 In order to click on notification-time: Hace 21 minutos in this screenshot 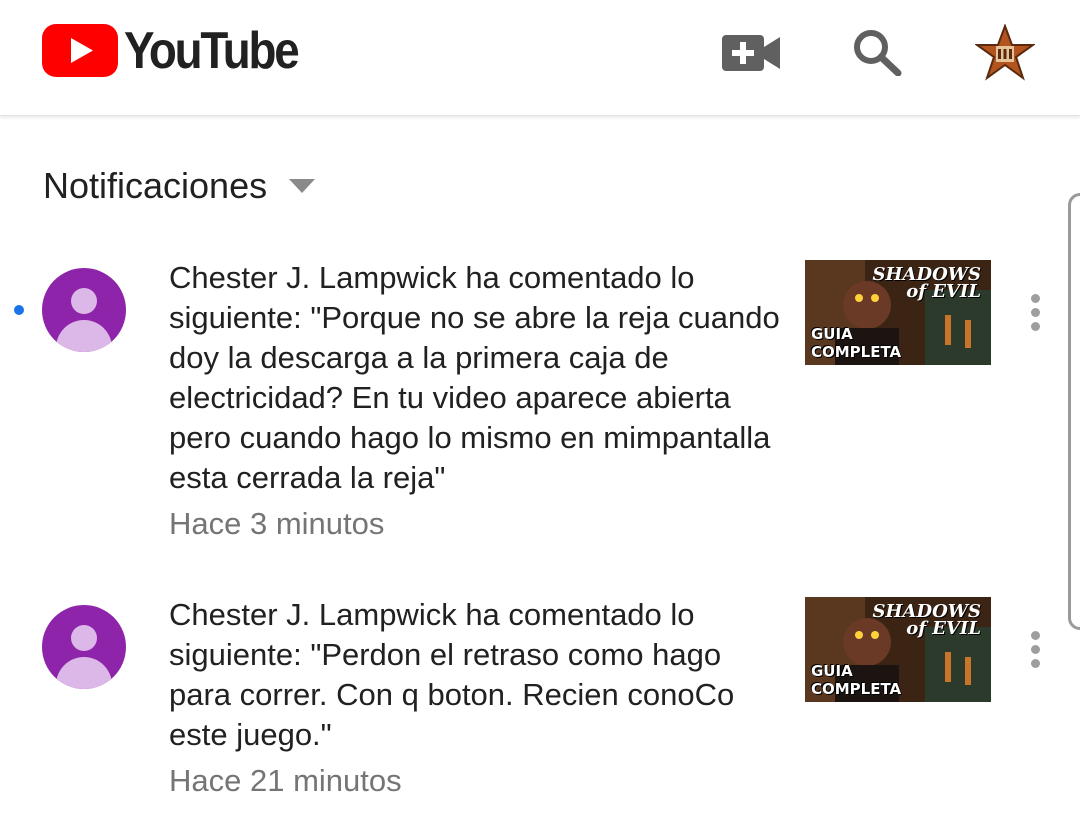, I will do `click(285, 780)`.